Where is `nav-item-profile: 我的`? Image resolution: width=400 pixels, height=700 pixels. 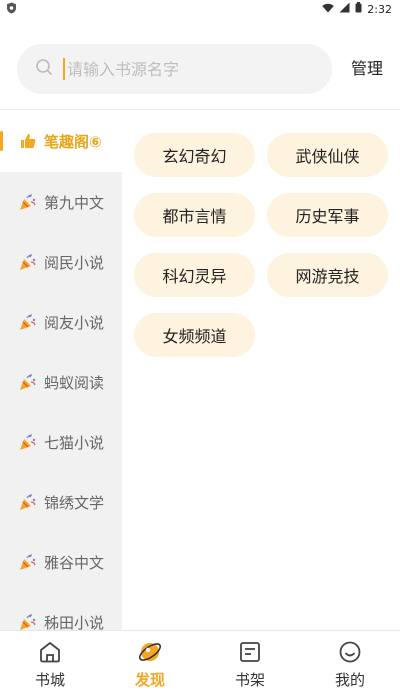
nav-item-profile: 我的 is located at coordinates (350, 665).